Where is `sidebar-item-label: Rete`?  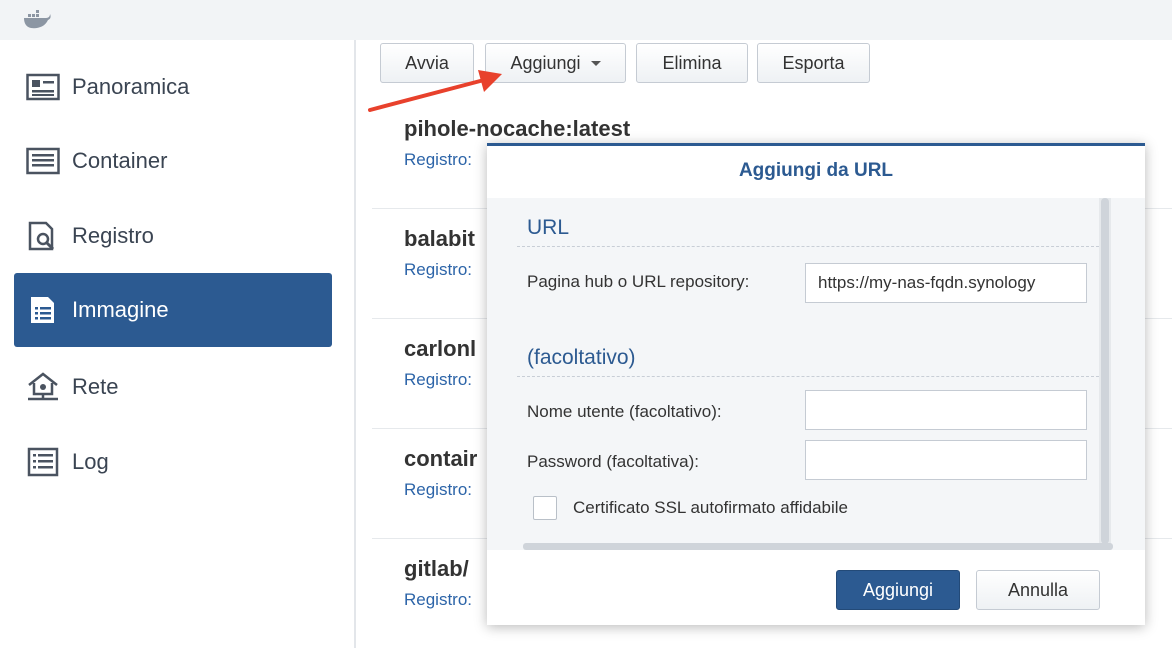 sidebar-item-label: Rete is located at coordinates (95, 386).